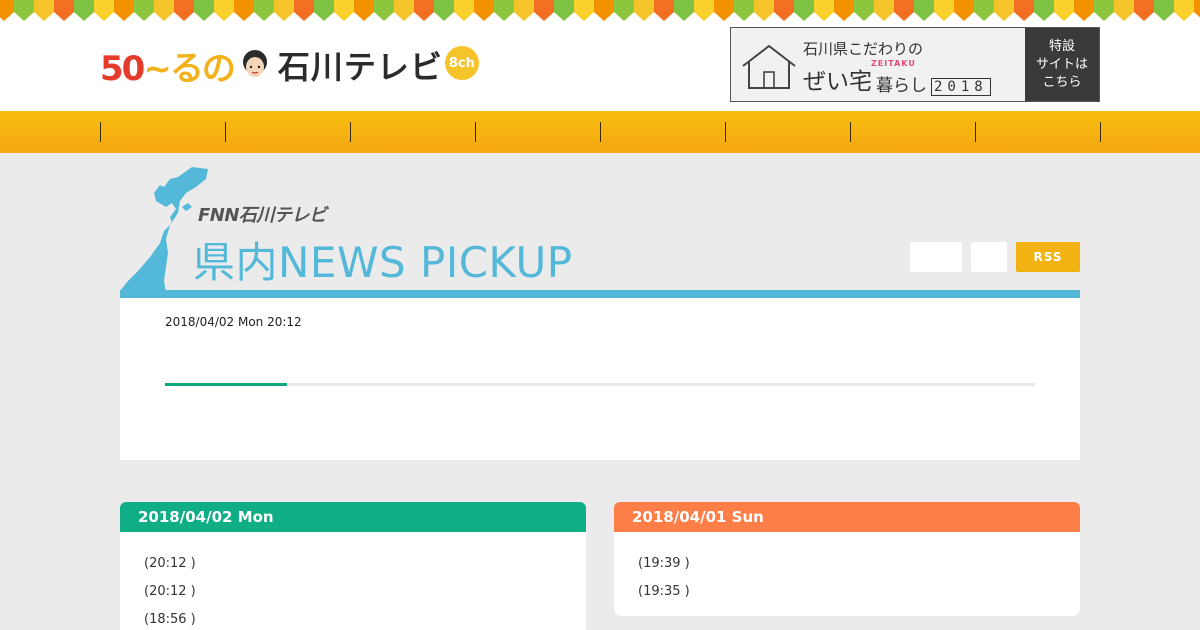  Describe the element at coordinates (383, 262) in the screenshot. I see `page-title: 県内NEWS PICKUP` at that location.